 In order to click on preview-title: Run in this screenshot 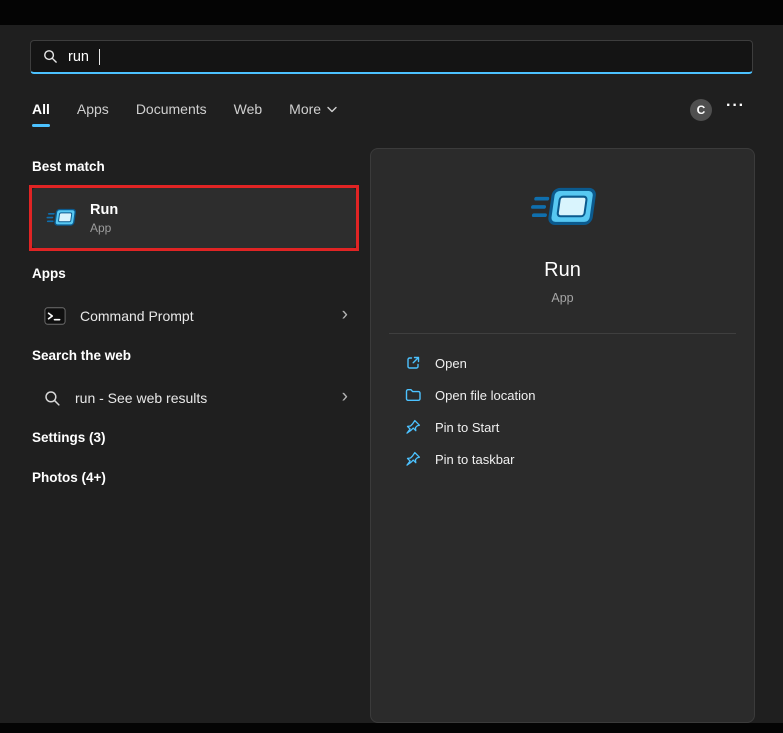, I will do `click(562, 270)`.